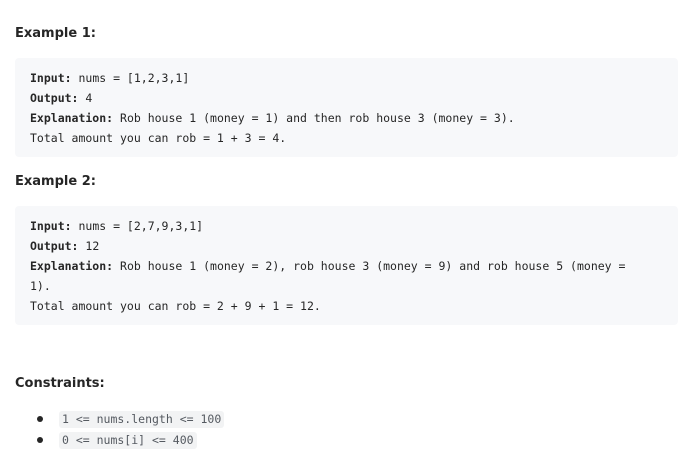 This screenshot has height=453, width=691. Describe the element at coordinates (55, 181) in the screenshot. I see `example-2-heading: Example 2:` at that location.